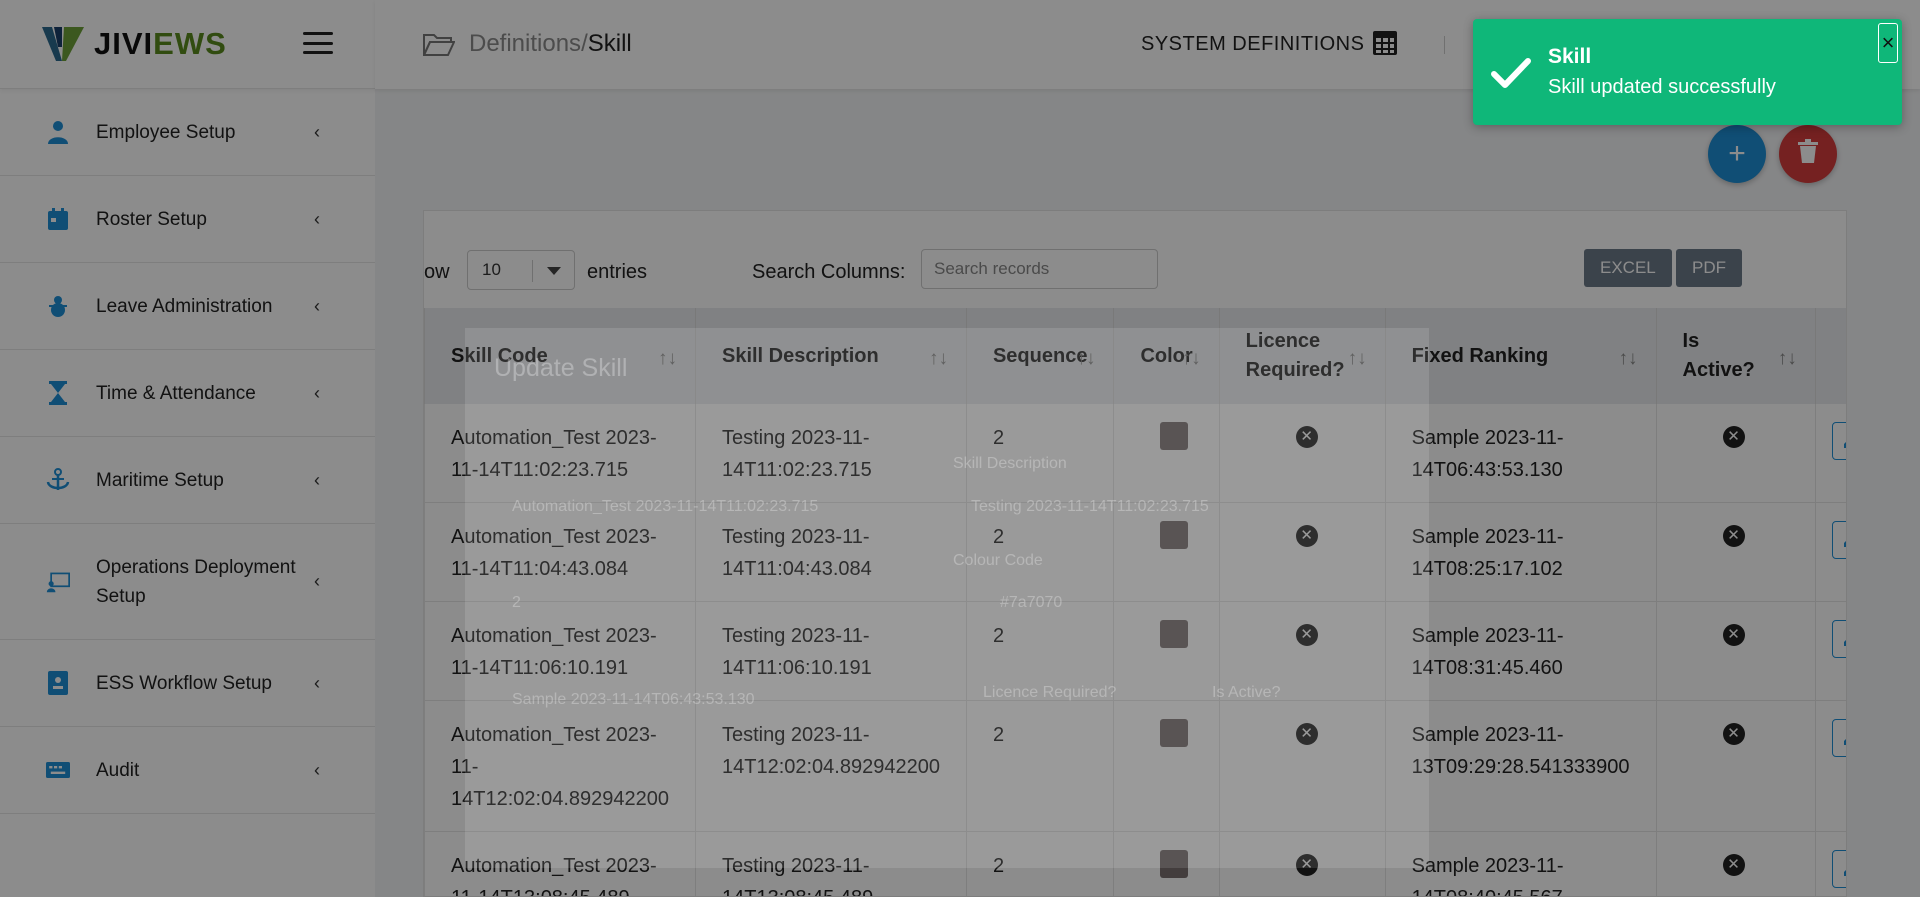 Image resolution: width=1920 pixels, height=897 pixels. Describe the element at coordinates (665, 507) in the screenshot. I see `skill-code-field: Automation_Test 2023-11-14T11:02:23.715` at that location.